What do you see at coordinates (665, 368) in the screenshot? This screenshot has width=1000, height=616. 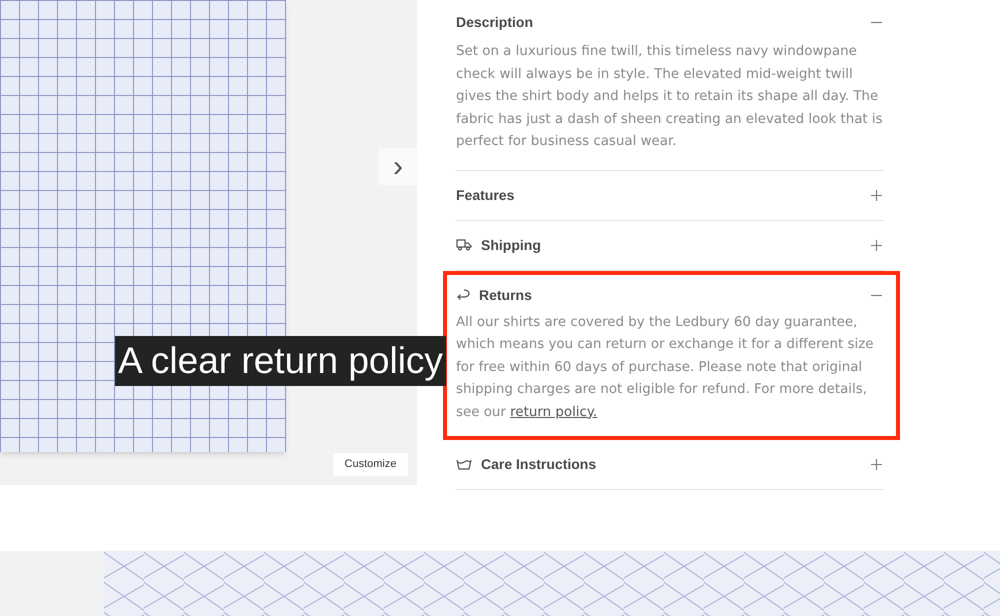 I see `section-text: All our shirts are covered by the Ledbury 60 day guarantee, which means you can return or exchange it for a different size for free within 60 days of purchase. Please note that original shipping charges are not eligible for refund. For more details, see our return policy.` at bounding box center [665, 368].